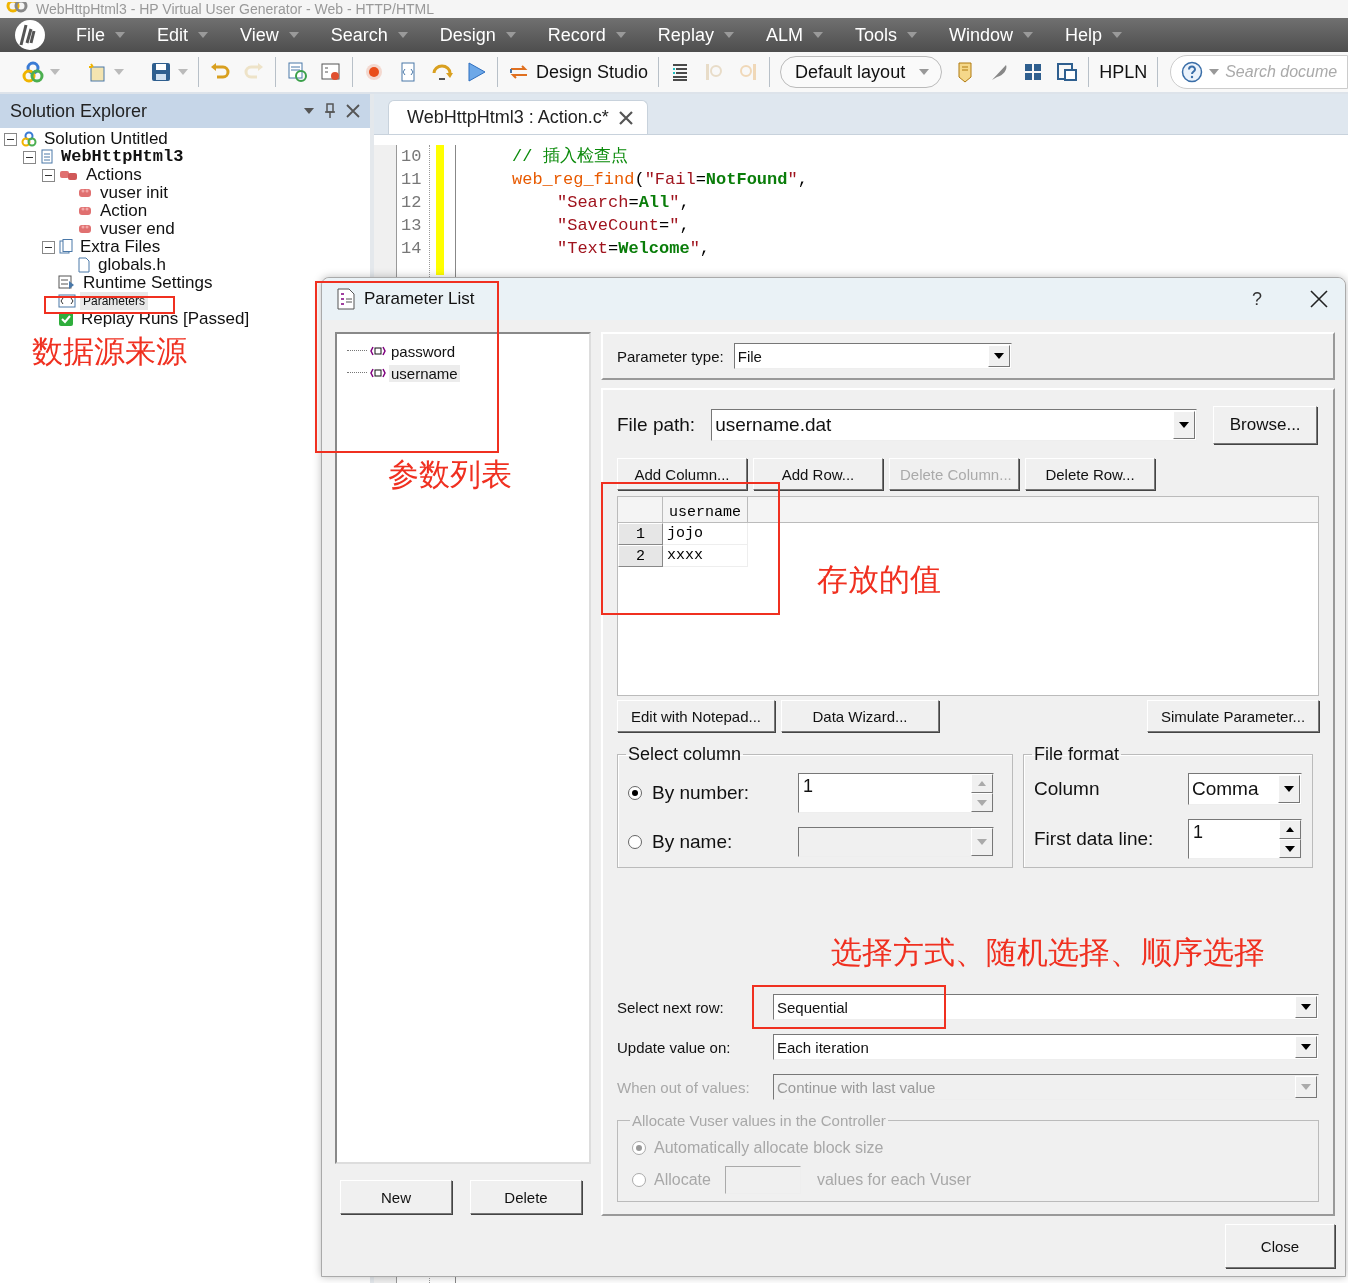 The height and width of the screenshot is (1283, 1348). What do you see at coordinates (1067, 789) in the screenshot?
I see `field-label: Column` at bounding box center [1067, 789].